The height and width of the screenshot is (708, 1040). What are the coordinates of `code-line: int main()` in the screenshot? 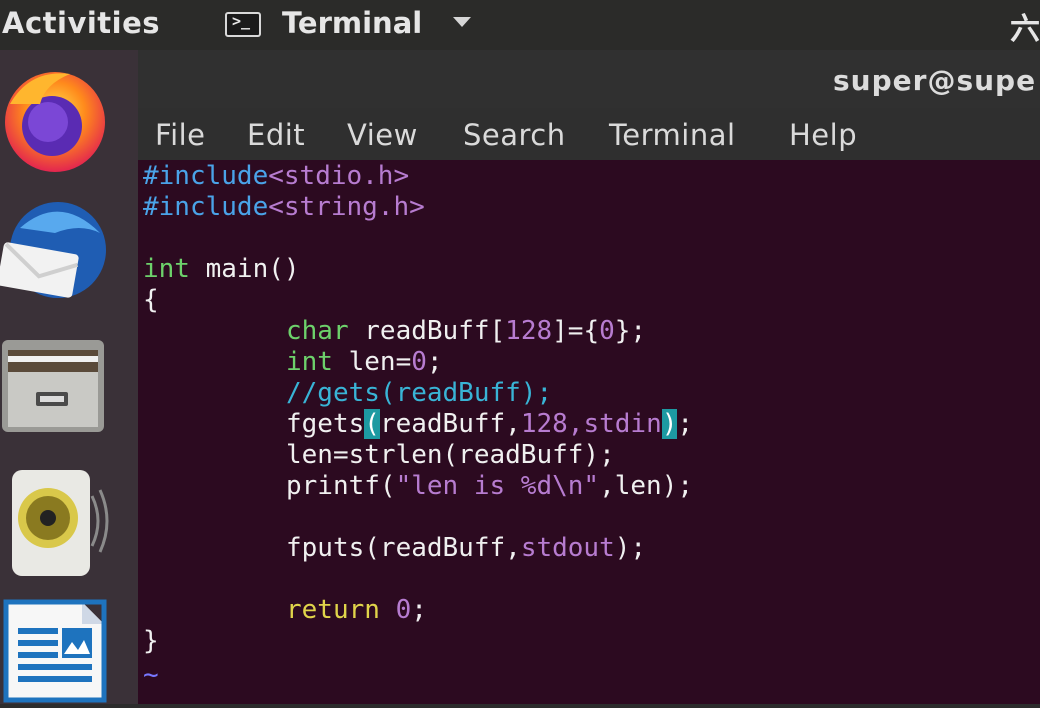 It's located at (221, 269).